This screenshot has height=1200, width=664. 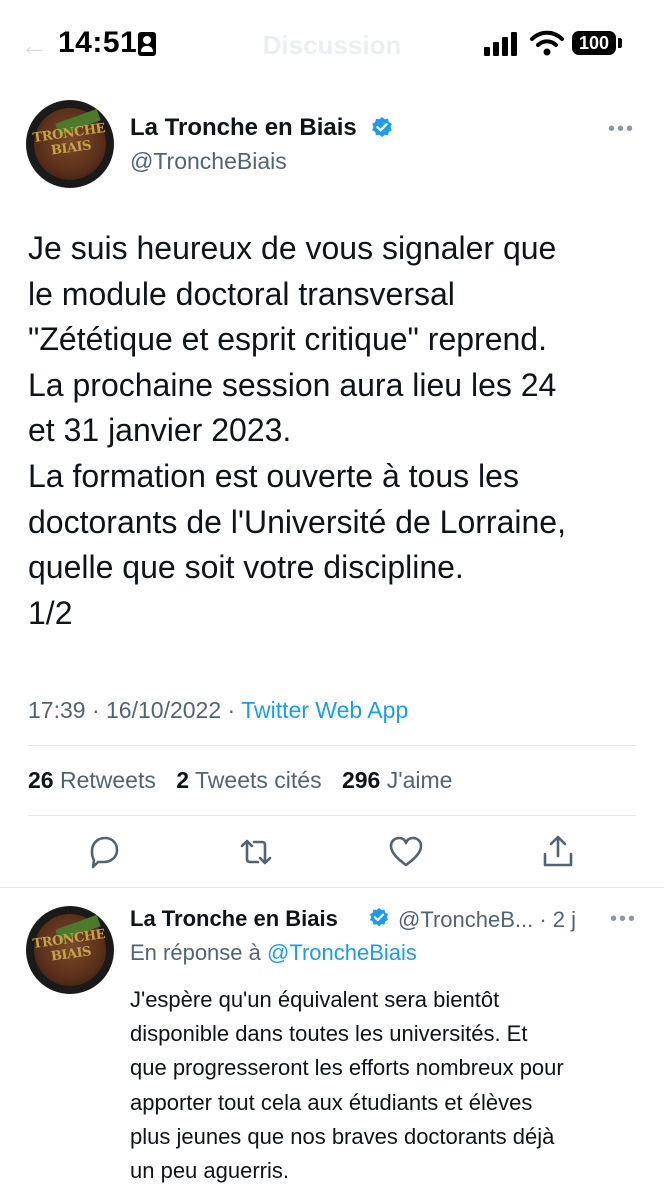 What do you see at coordinates (620, 43) in the screenshot?
I see `battery-tip` at bounding box center [620, 43].